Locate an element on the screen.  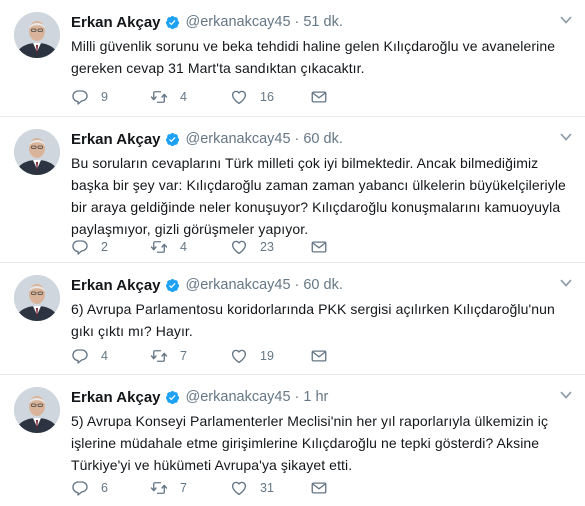
like-count: 16 is located at coordinates (267, 97).